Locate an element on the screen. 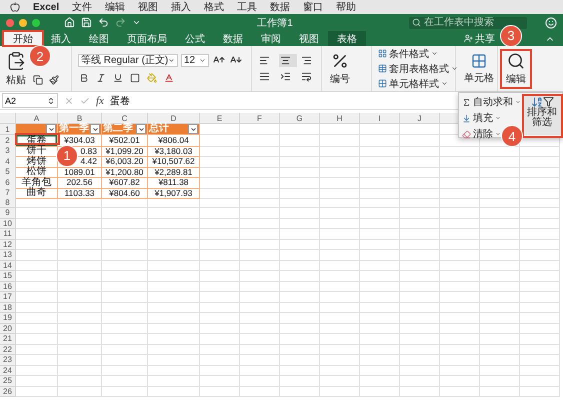  header-label: 总计 is located at coordinates (159, 129).